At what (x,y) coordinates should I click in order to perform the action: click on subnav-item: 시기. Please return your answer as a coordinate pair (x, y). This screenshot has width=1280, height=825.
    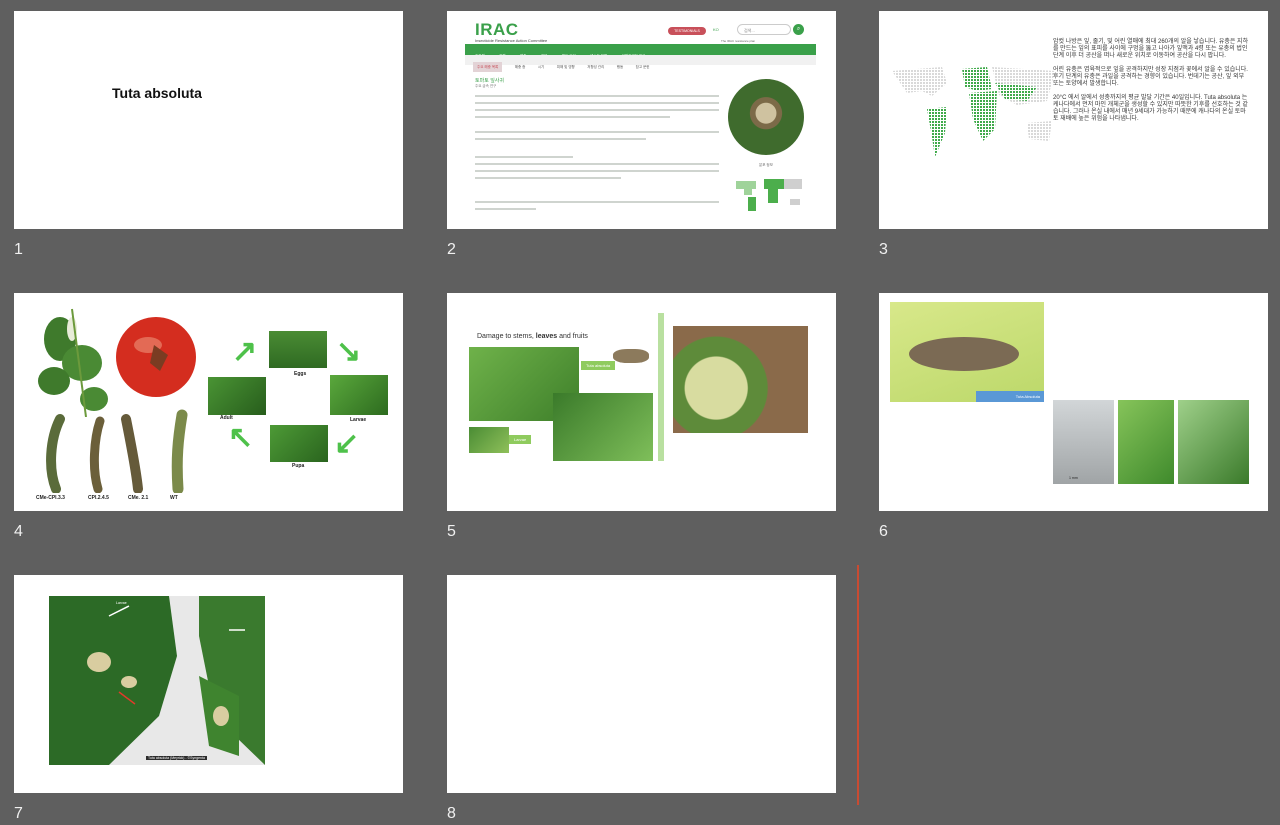
    Looking at the image, I should click on (541, 67).